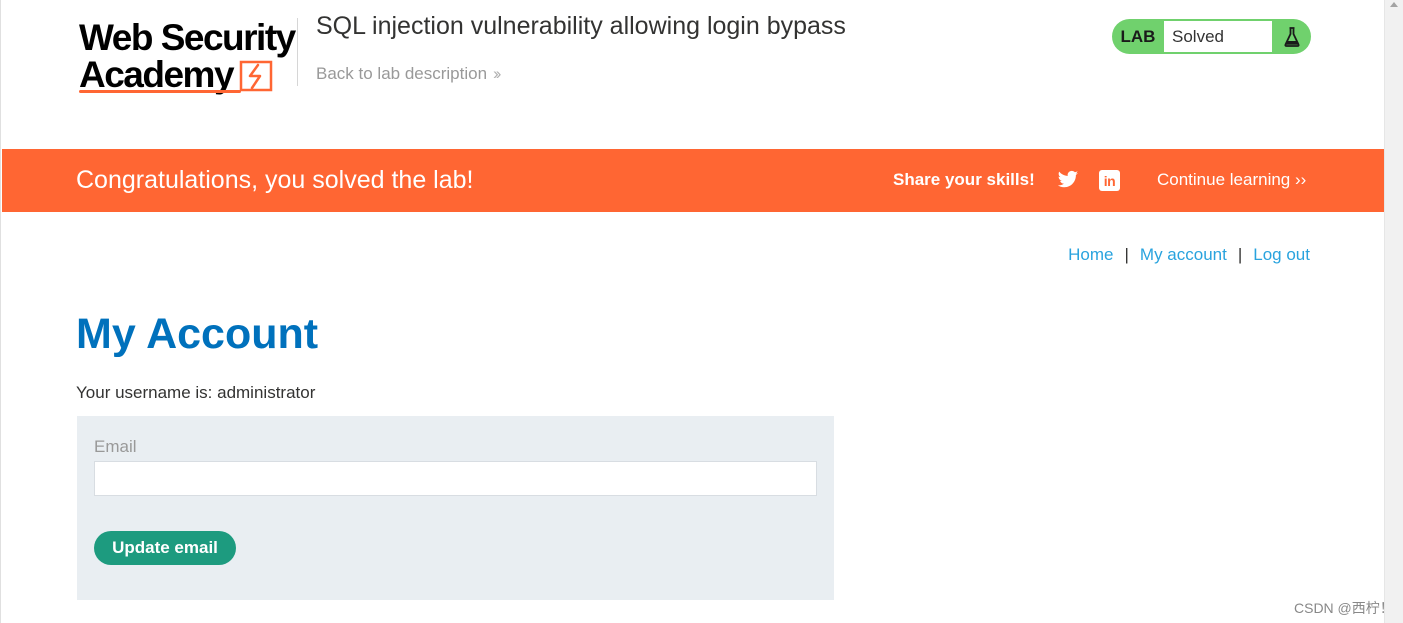 Image resolution: width=1403 pixels, height=623 pixels. I want to click on scroll-up-arrow-icon, so click(1394, 4).